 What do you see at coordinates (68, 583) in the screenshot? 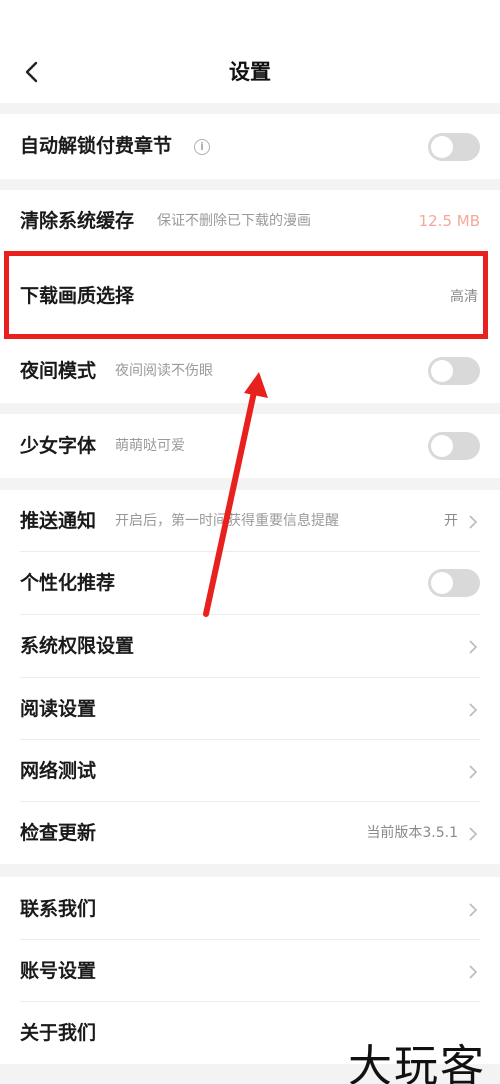
I see `setting-label: 个性化推荐` at bounding box center [68, 583].